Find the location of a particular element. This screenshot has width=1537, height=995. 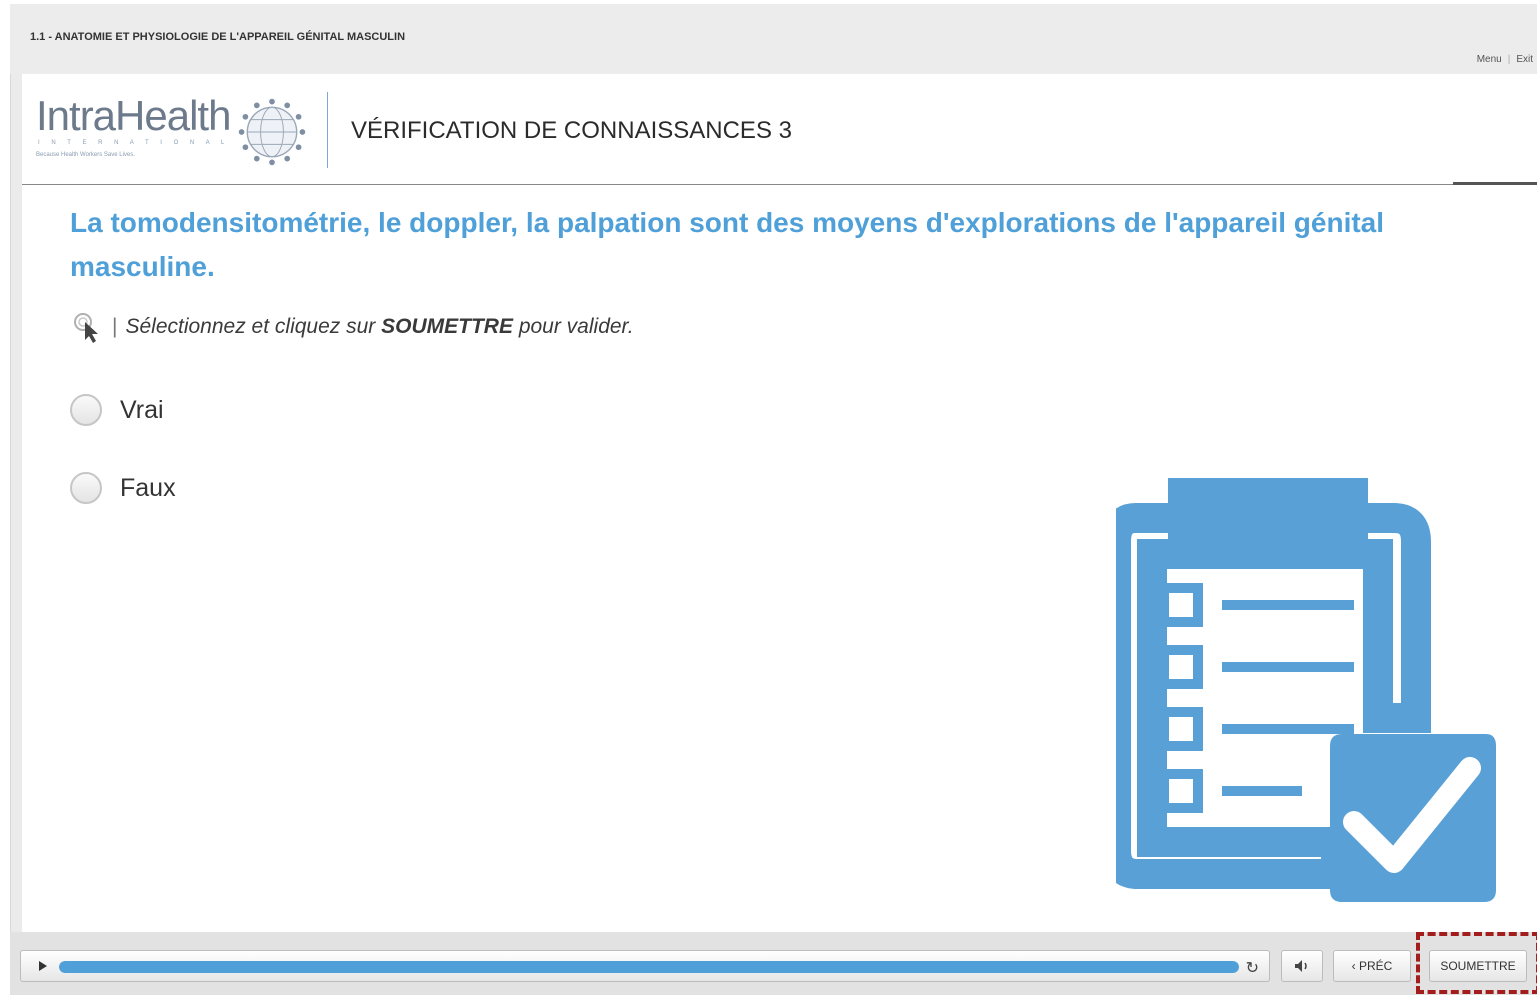

section-title: VÉRIFICATION DE CONNAISSANCES 3 is located at coordinates (571, 130).